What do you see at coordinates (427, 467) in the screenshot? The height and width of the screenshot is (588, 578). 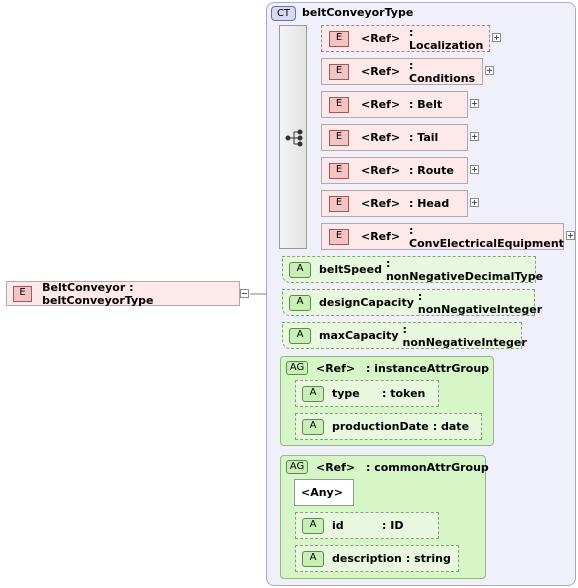 I see `attribute-group-name: : commonAttrGroup` at bounding box center [427, 467].